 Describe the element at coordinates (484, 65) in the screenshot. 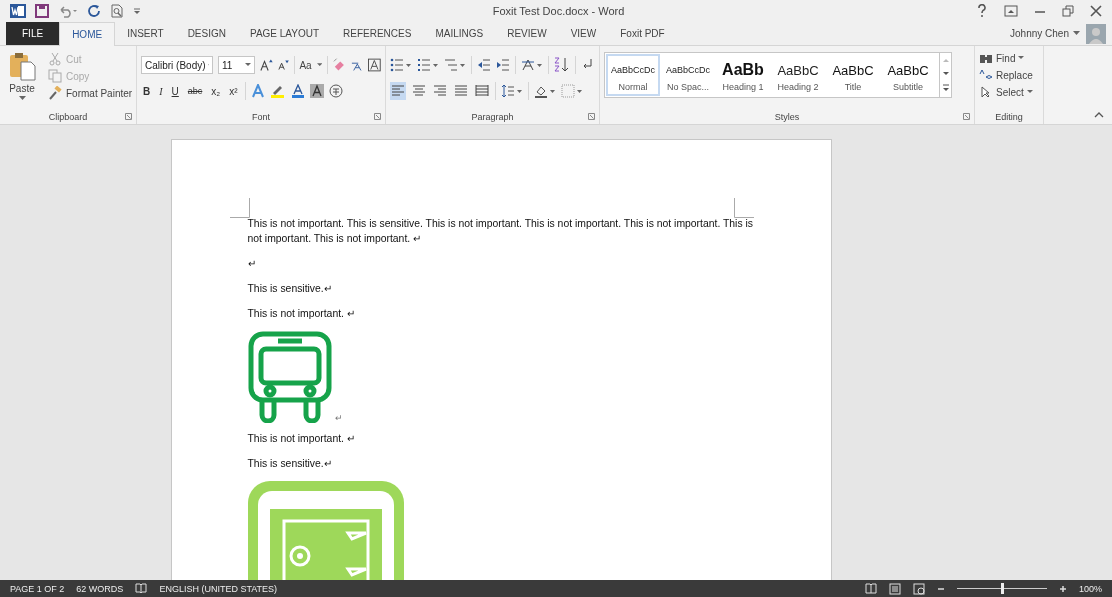

I see `decrease-indent-icon` at that location.